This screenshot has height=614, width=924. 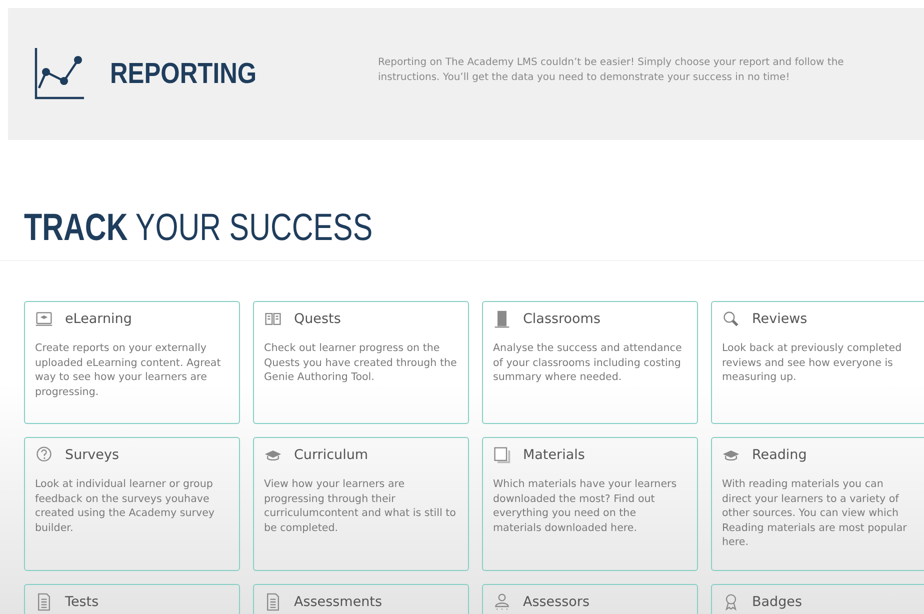 I want to click on card-description: Check out learner progress on the Quests you have created through the Genie Authoring Tool., so click(x=361, y=362).